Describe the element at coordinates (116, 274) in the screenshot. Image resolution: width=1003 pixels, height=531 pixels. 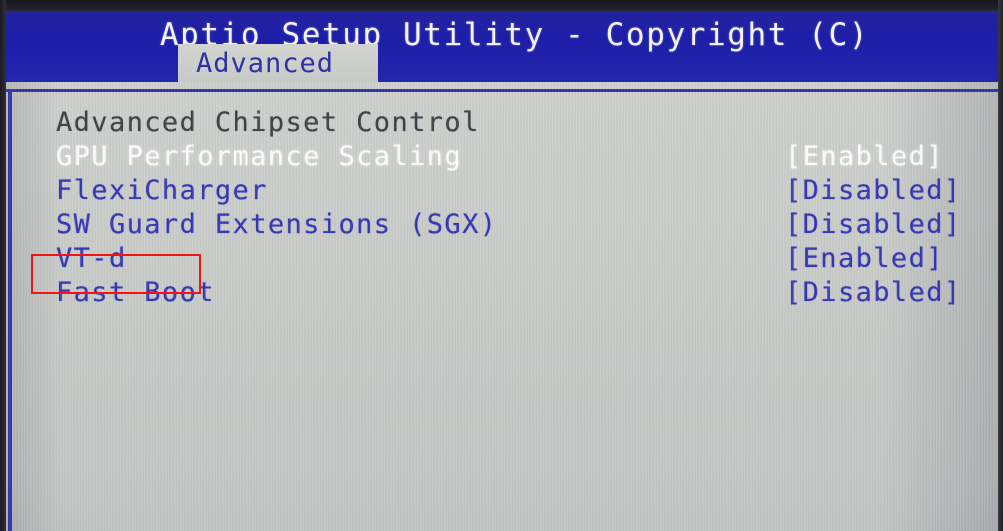
I see `vt-d-highlight-box` at that location.